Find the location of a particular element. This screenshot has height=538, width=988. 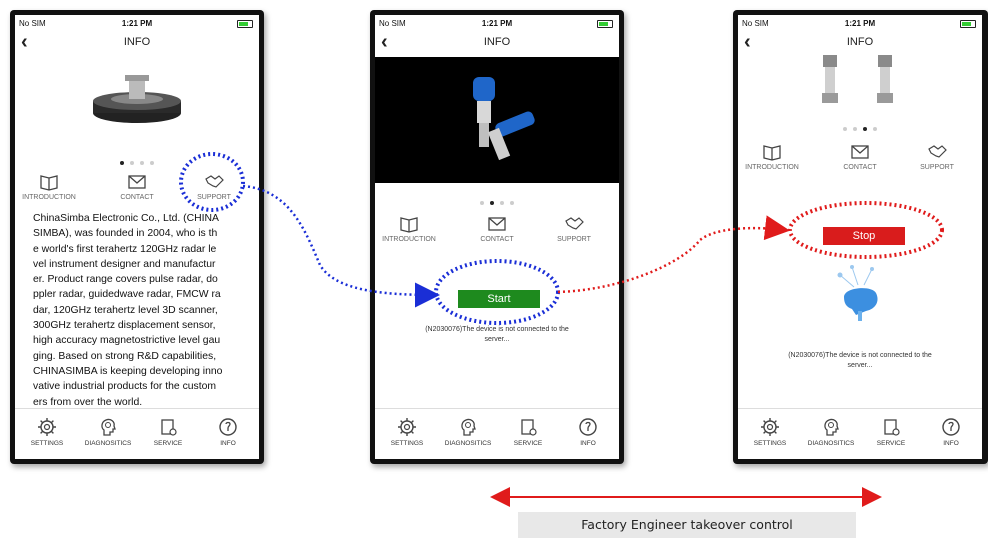

start-highlight-circle is located at coordinates (497, 292).